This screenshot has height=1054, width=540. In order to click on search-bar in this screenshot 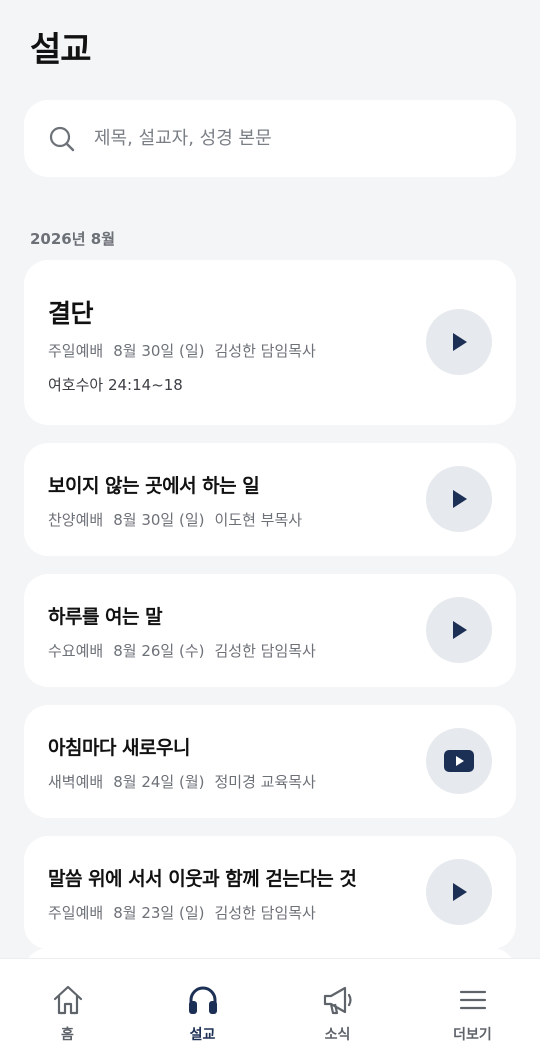, I will do `click(270, 138)`.